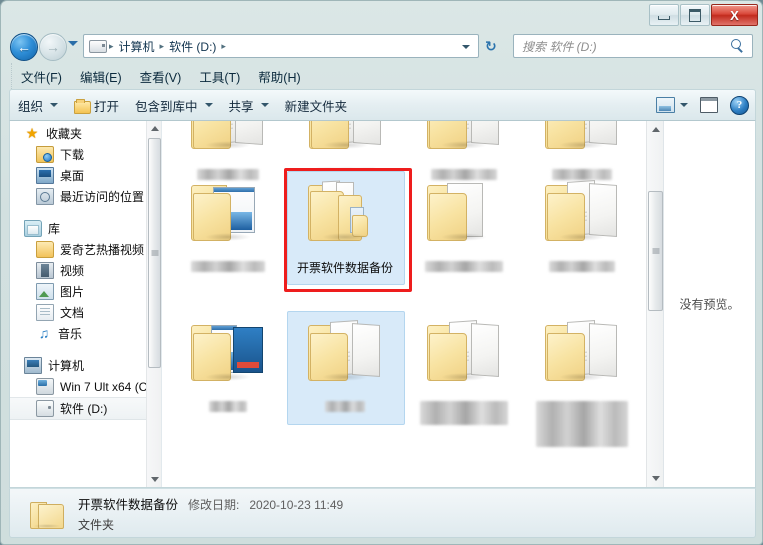 This screenshot has width=763, height=545. What do you see at coordinates (664, 15) in the screenshot?
I see `minimize-button` at bounding box center [664, 15].